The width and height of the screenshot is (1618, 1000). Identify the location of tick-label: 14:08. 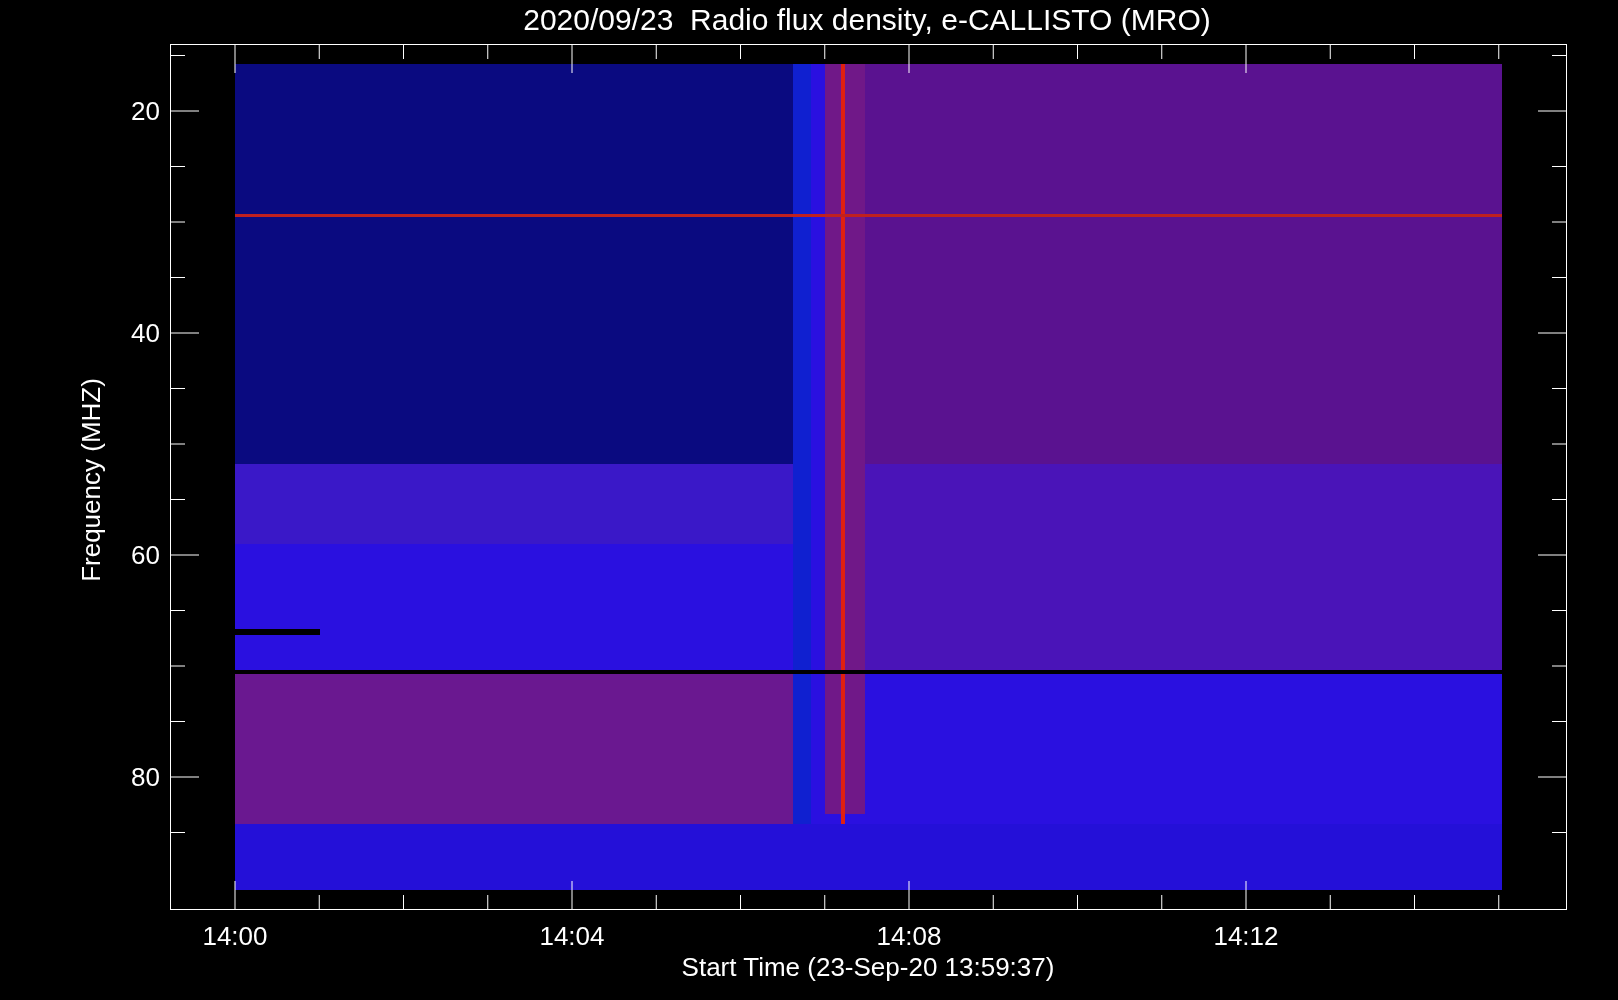
(909, 936).